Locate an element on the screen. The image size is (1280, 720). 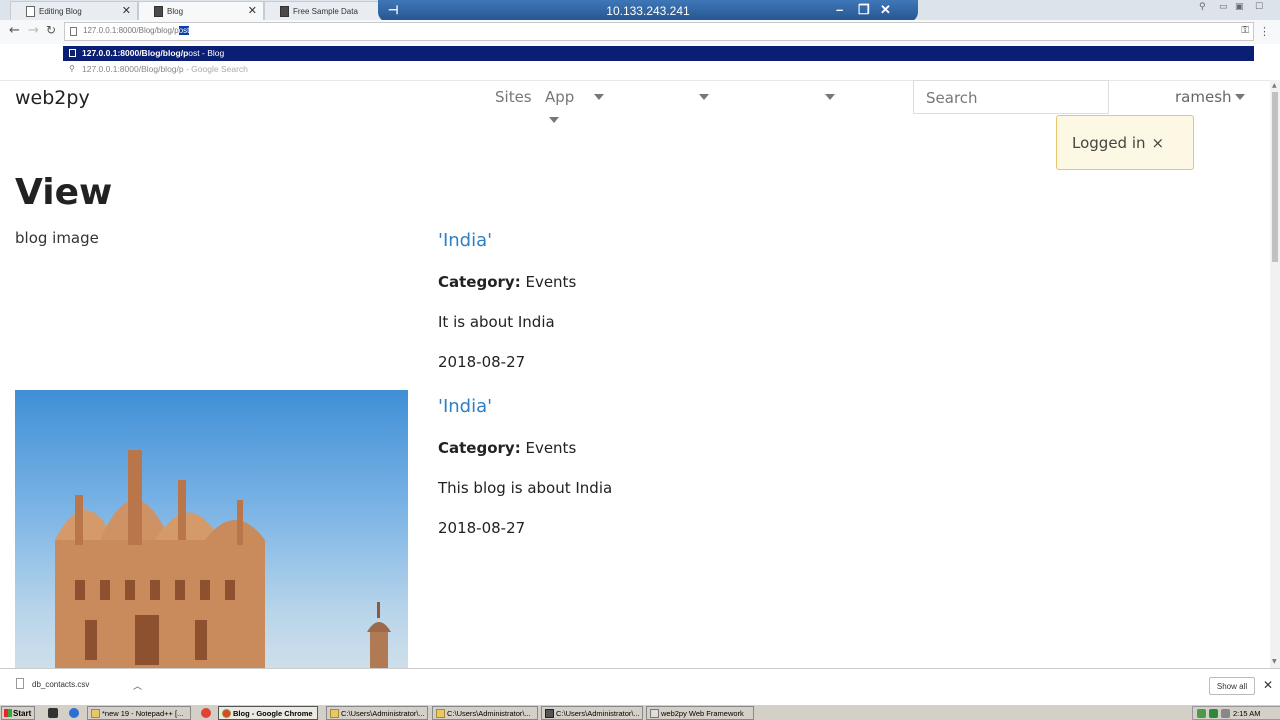
chevron-up-icon: ︿ is located at coordinates (137, 685).